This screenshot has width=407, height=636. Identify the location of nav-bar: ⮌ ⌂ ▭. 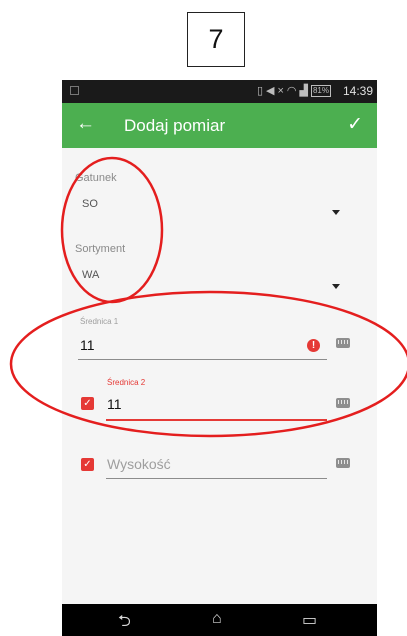
(219, 620).